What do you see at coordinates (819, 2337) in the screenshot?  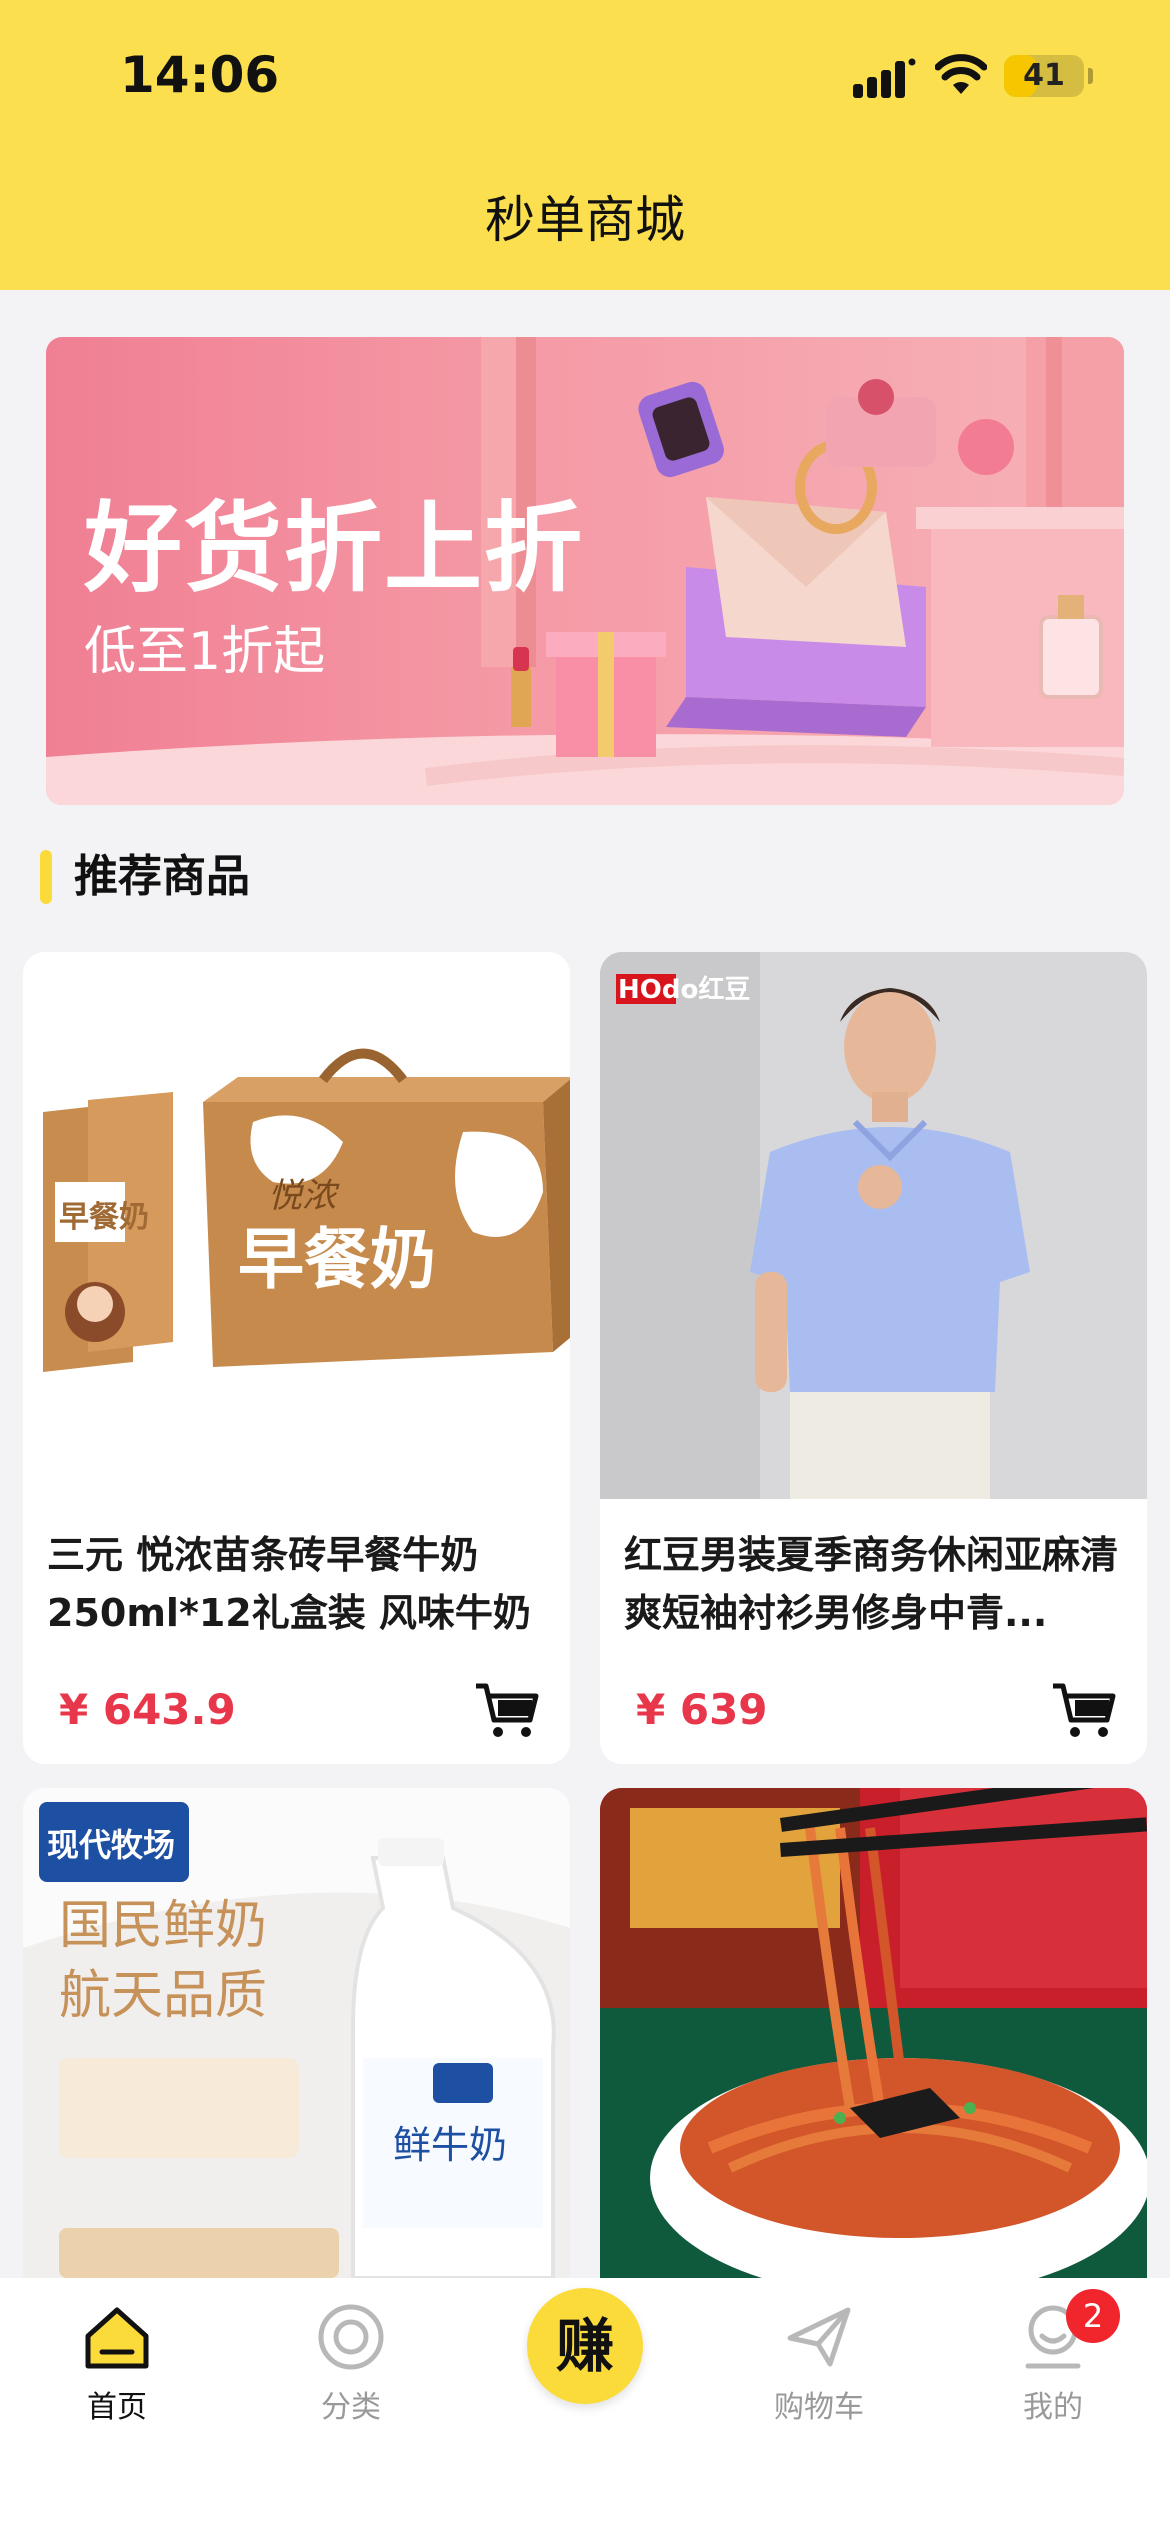 I see `cart-tab-icon` at bounding box center [819, 2337].